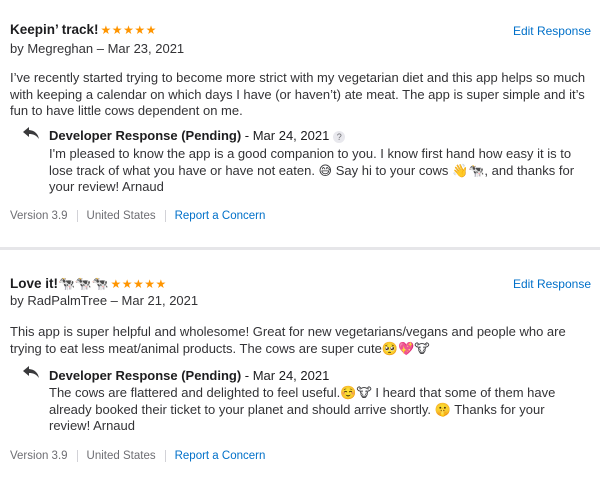 The height and width of the screenshot is (489, 600). What do you see at coordinates (54, 29) in the screenshot?
I see `review-title-text: Keepin’ track!` at bounding box center [54, 29].